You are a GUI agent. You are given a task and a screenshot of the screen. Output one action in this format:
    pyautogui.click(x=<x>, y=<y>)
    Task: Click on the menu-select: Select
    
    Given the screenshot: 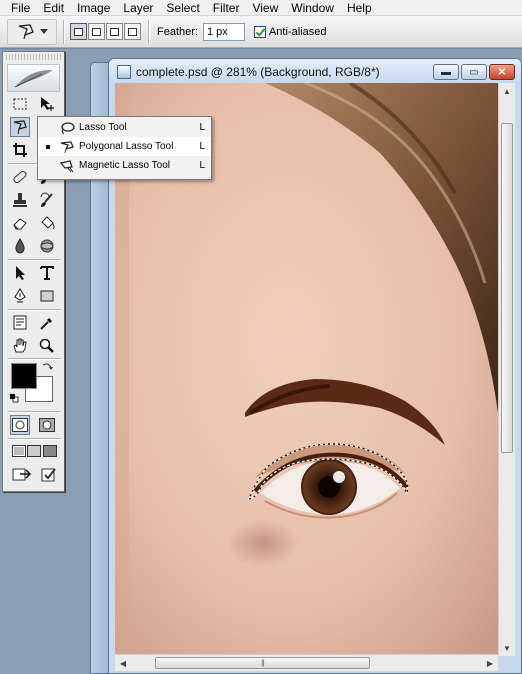 What is the action you would take?
    pyautogui.click(x=183, y=8)
    